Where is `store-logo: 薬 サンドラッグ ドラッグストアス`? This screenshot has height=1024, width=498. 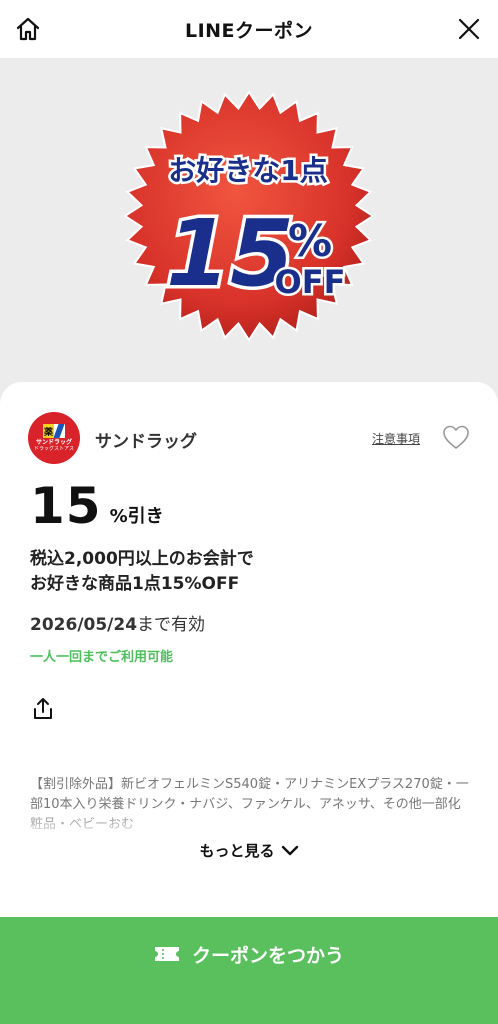 store-logo: 薬 サンドラッグ ドラッグストアス is located at coordinates (54, 438).